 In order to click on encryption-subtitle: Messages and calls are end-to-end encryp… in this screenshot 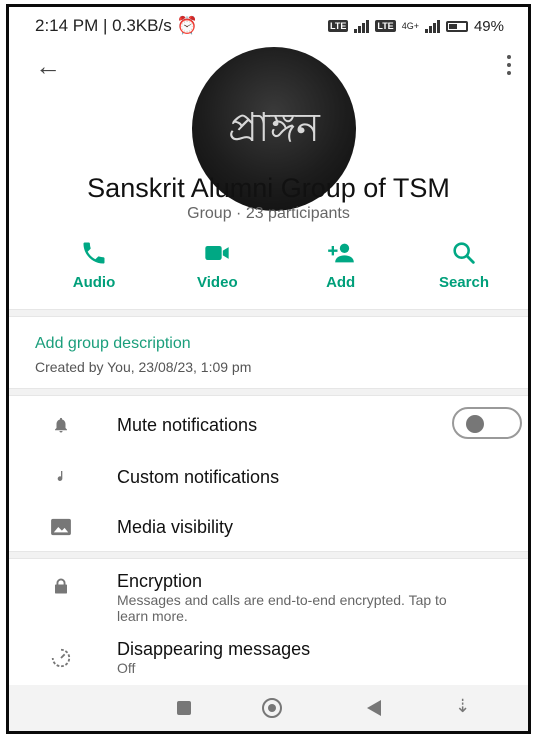, I will do `click(282, 608)`.